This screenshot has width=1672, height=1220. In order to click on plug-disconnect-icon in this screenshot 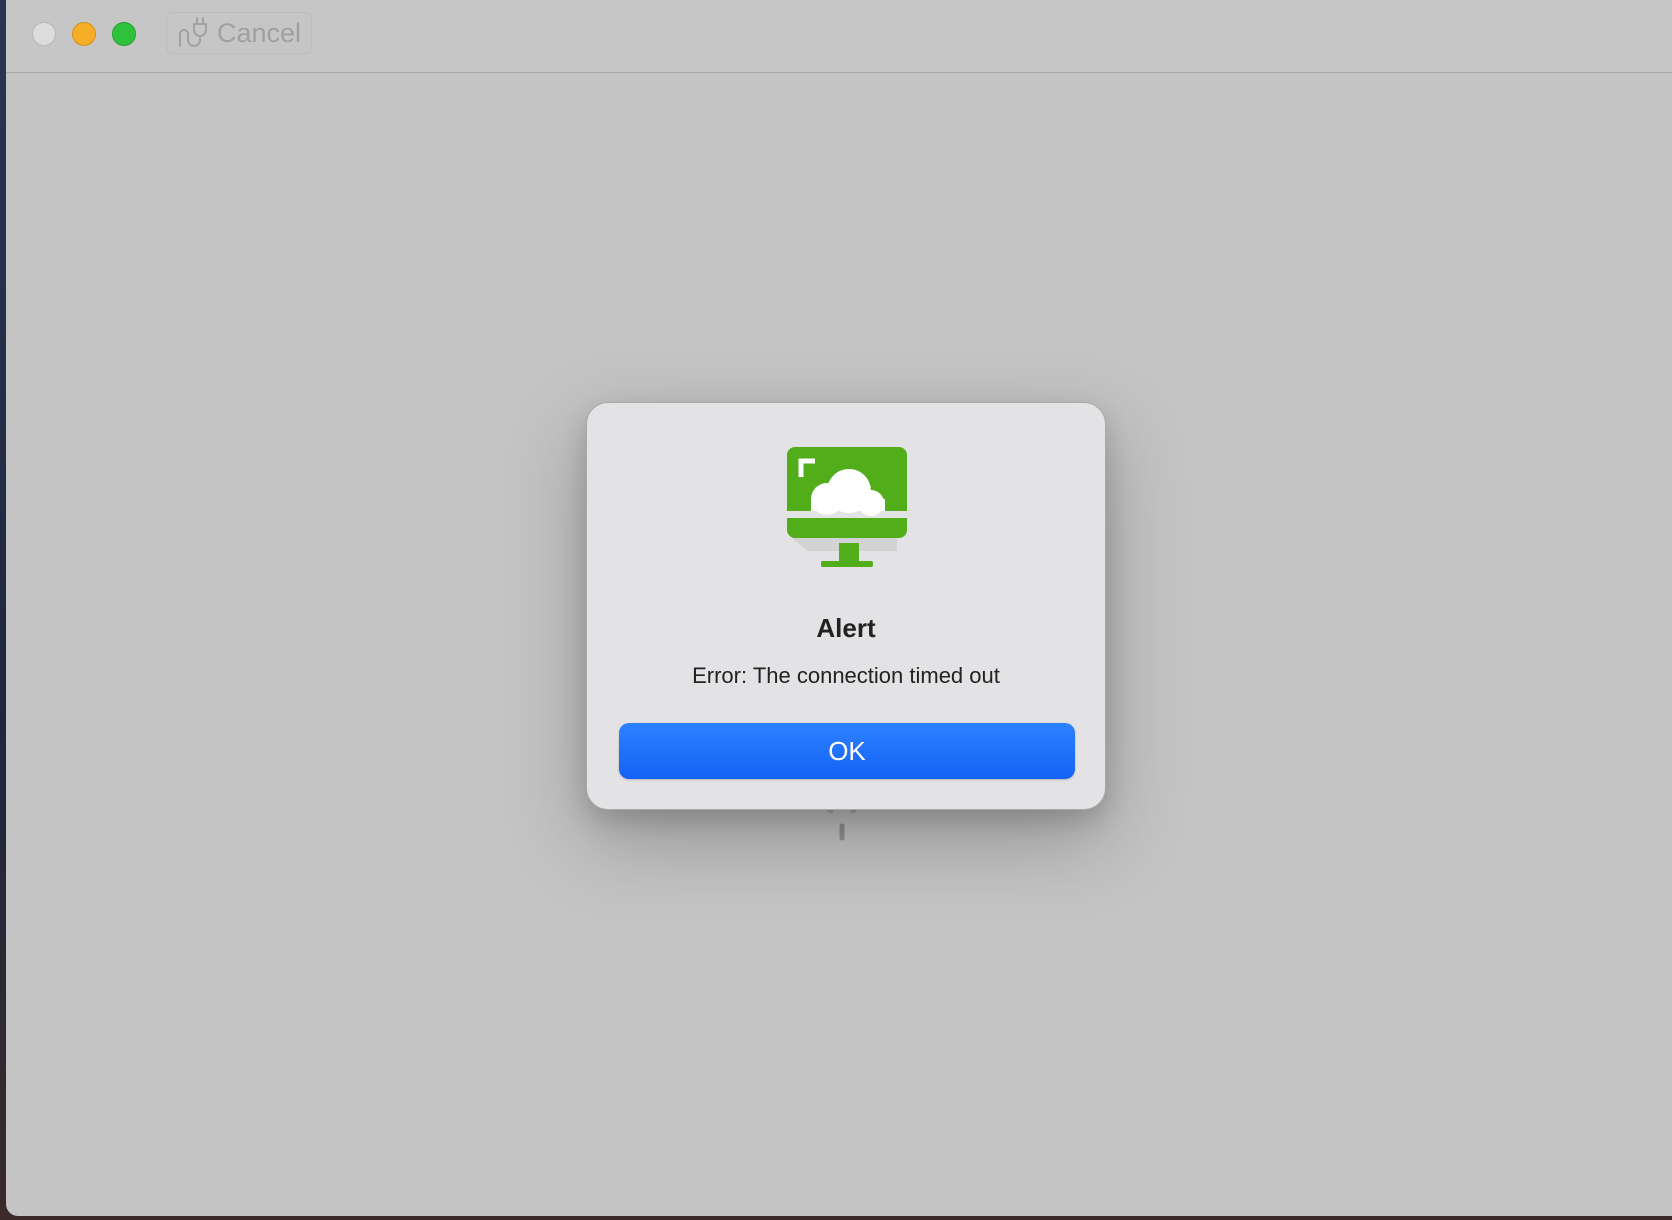, I will do `click(193, 32)`.